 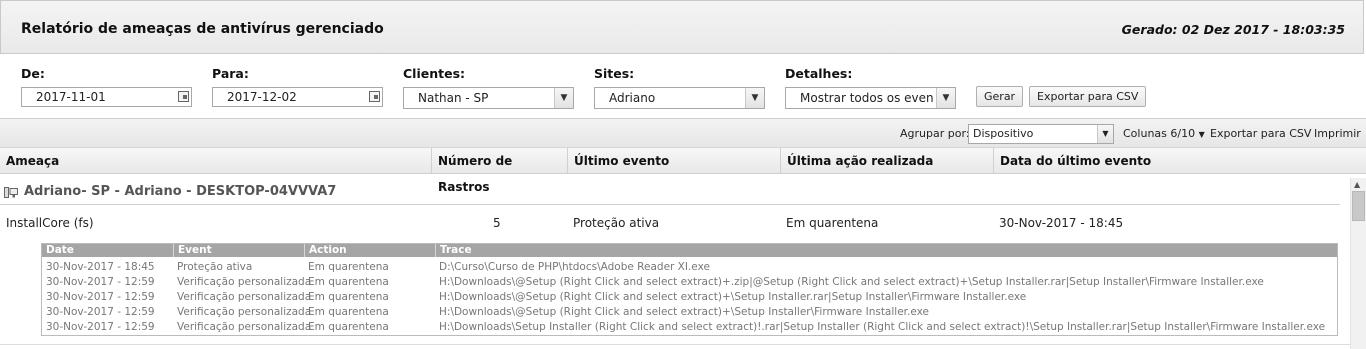 I want to click on to-filter: Para: 2017-12-02, so click(x=297, y=86).